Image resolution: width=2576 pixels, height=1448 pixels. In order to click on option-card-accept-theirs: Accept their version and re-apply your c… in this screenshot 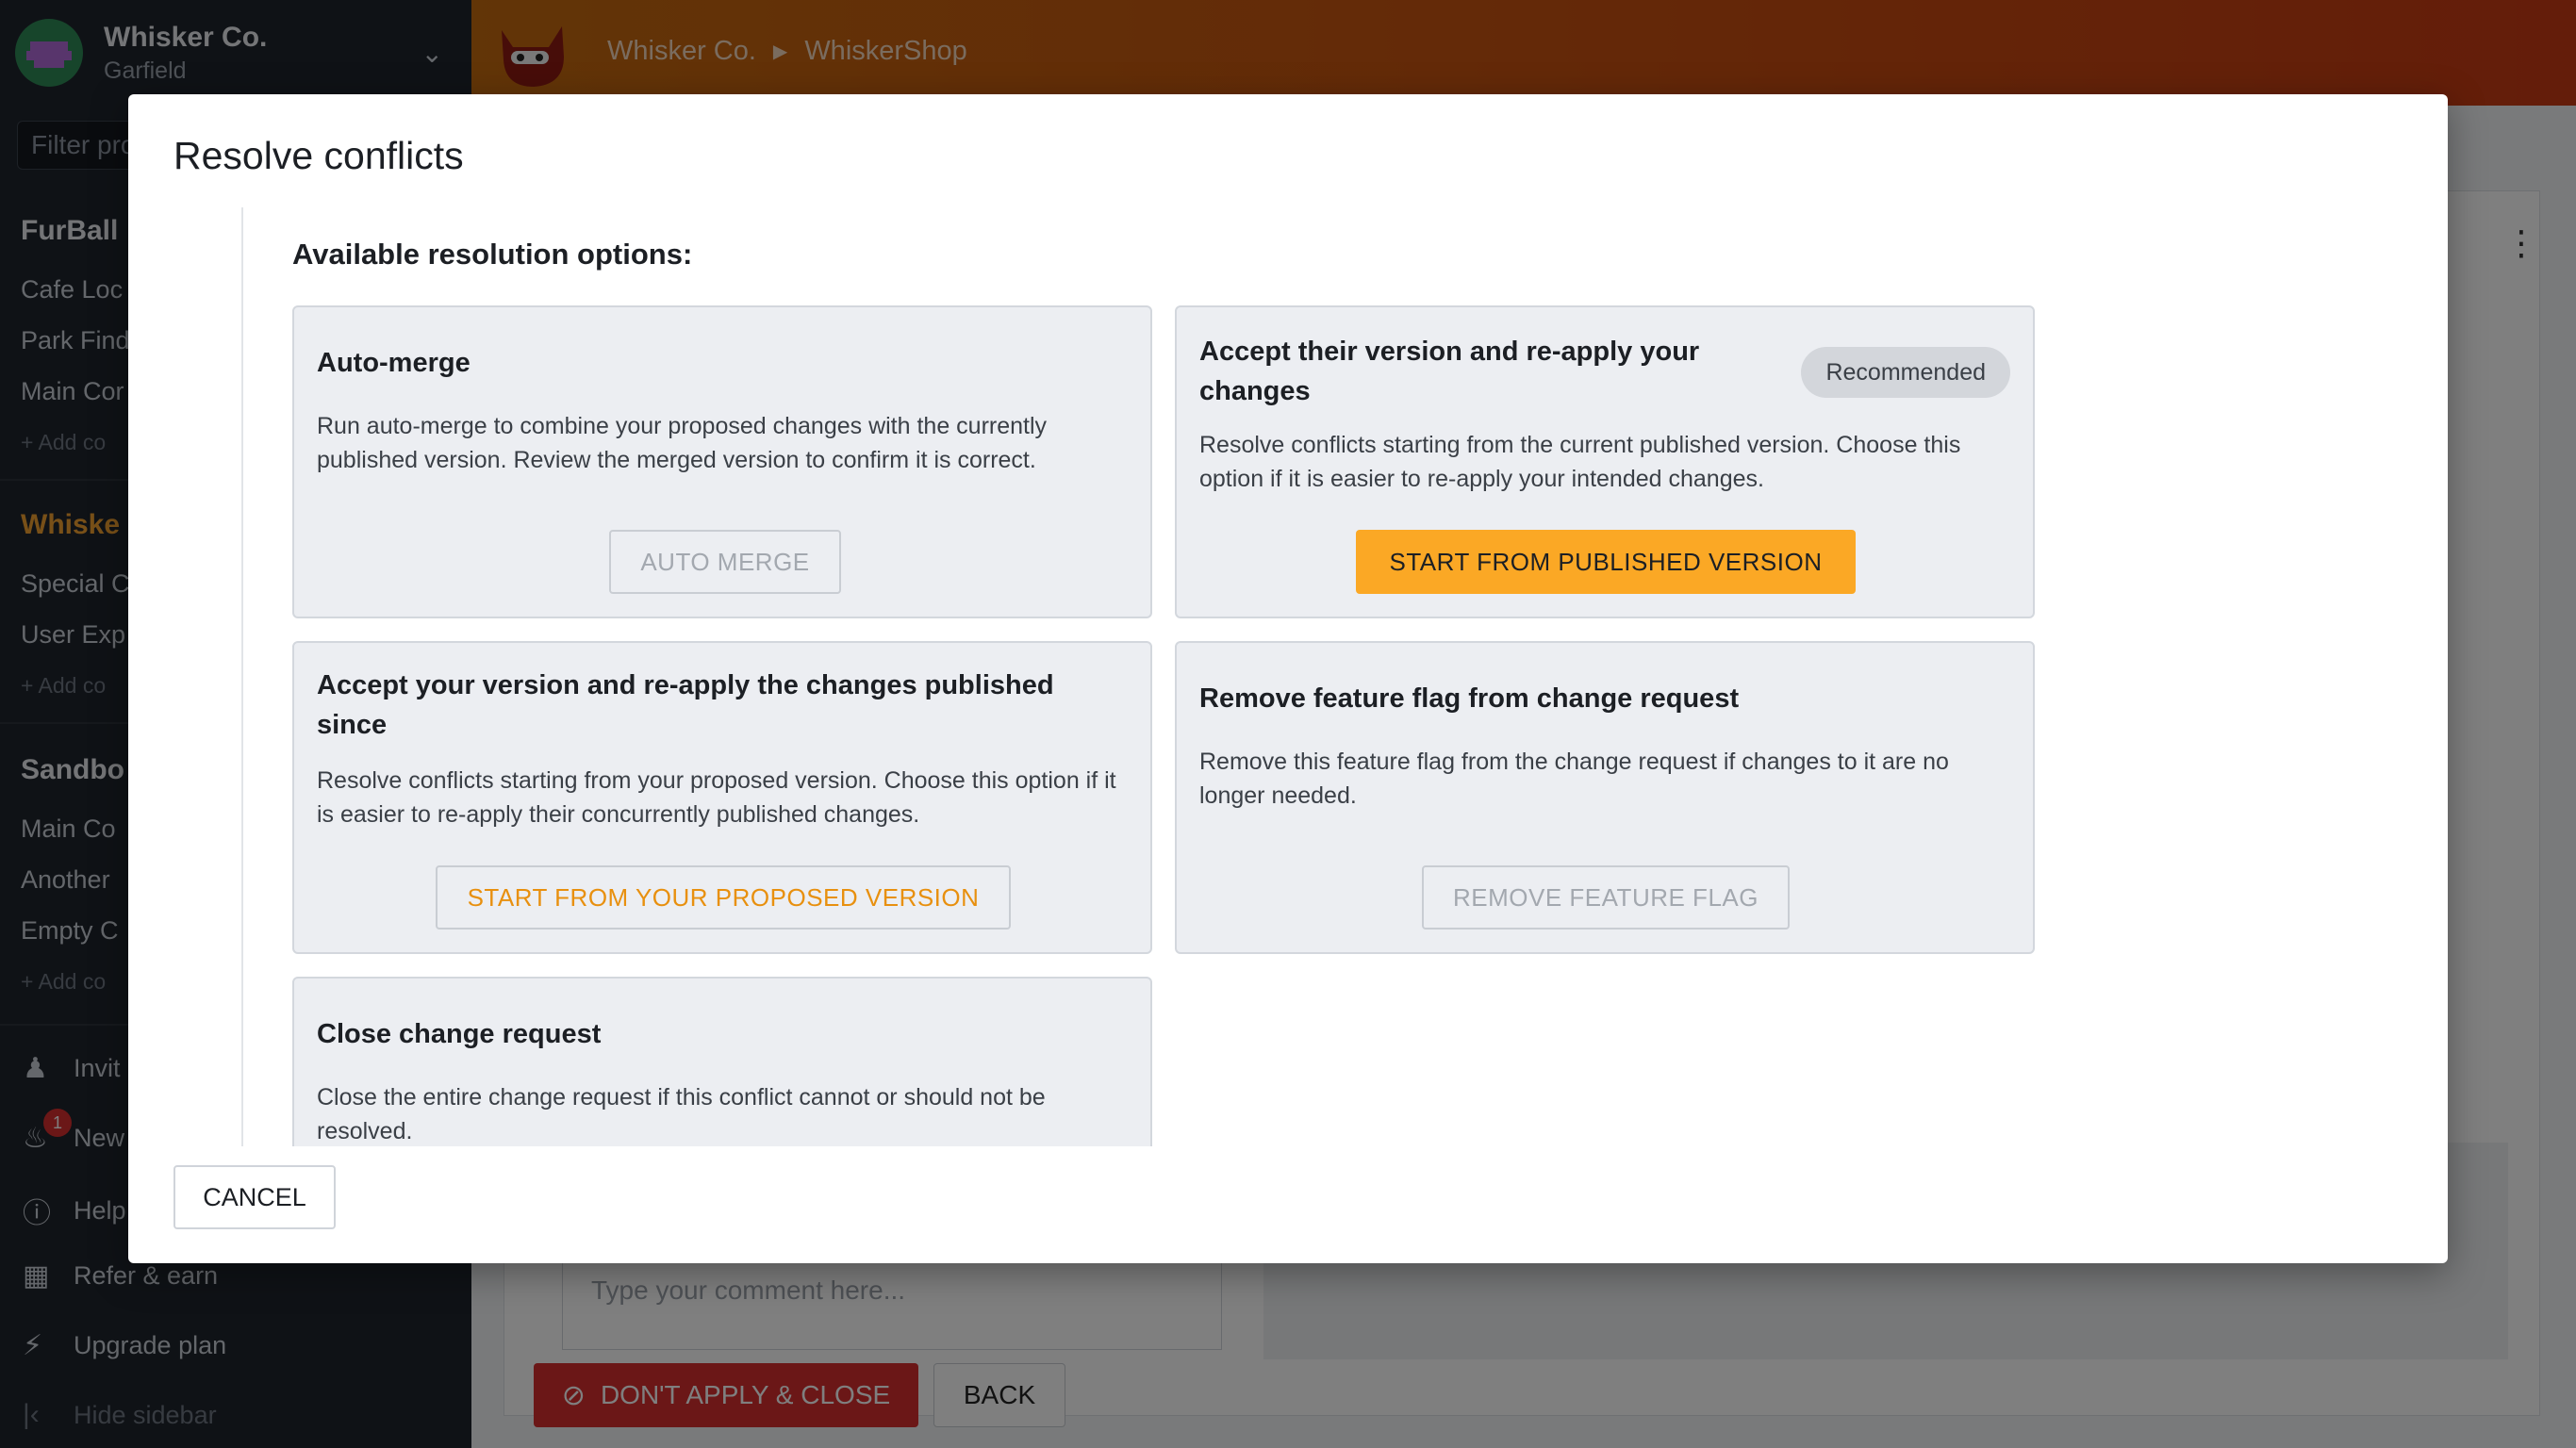, I will do `click(1605, 461)`.